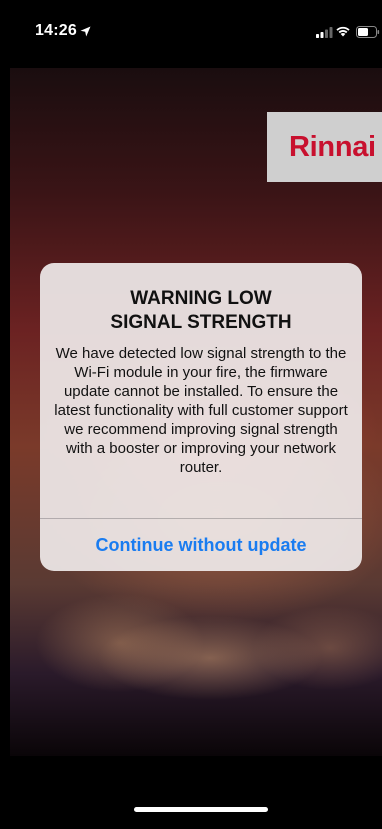 The width and height of the screenshot is (382, 829). Describe the element at coordinates (191, 34) in the screenshot. I see `status-bar: 14:26` at that location.